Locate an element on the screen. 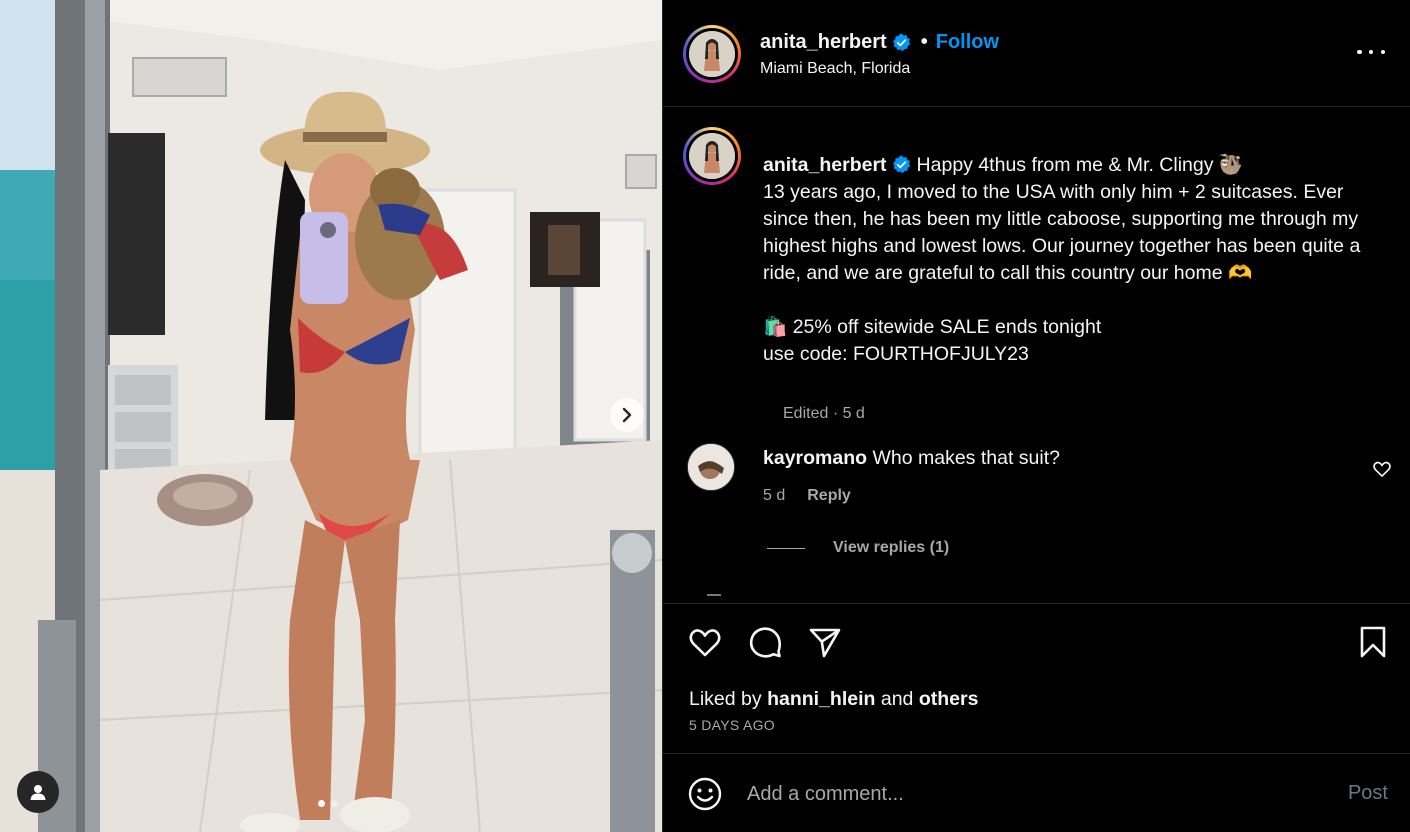  author-avatar-image is located at coordinates (712, 54).